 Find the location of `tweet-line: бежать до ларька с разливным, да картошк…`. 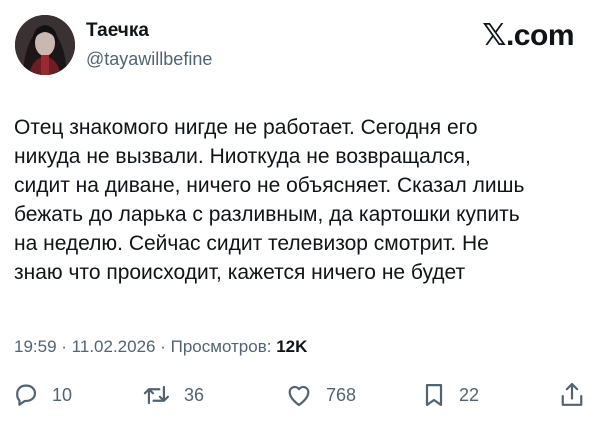

tweet-line: бежать до ларька с разливным, да картошк… is located at coordinates (267, 214).